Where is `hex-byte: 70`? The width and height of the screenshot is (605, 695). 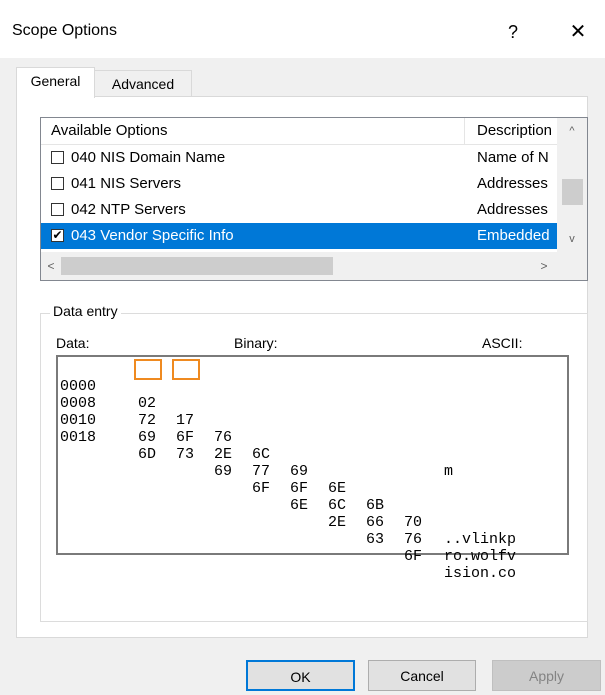
hex-byte: 70 is located at coordinates (413, 522).